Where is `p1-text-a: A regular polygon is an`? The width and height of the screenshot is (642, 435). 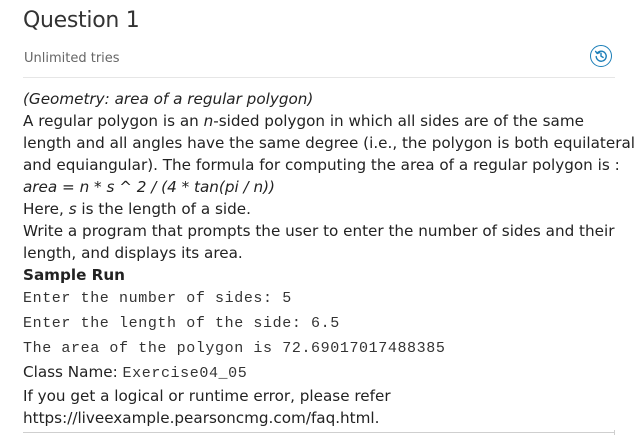 p1-text-a: A regular polygon is an is located at coordinates (113, 121).